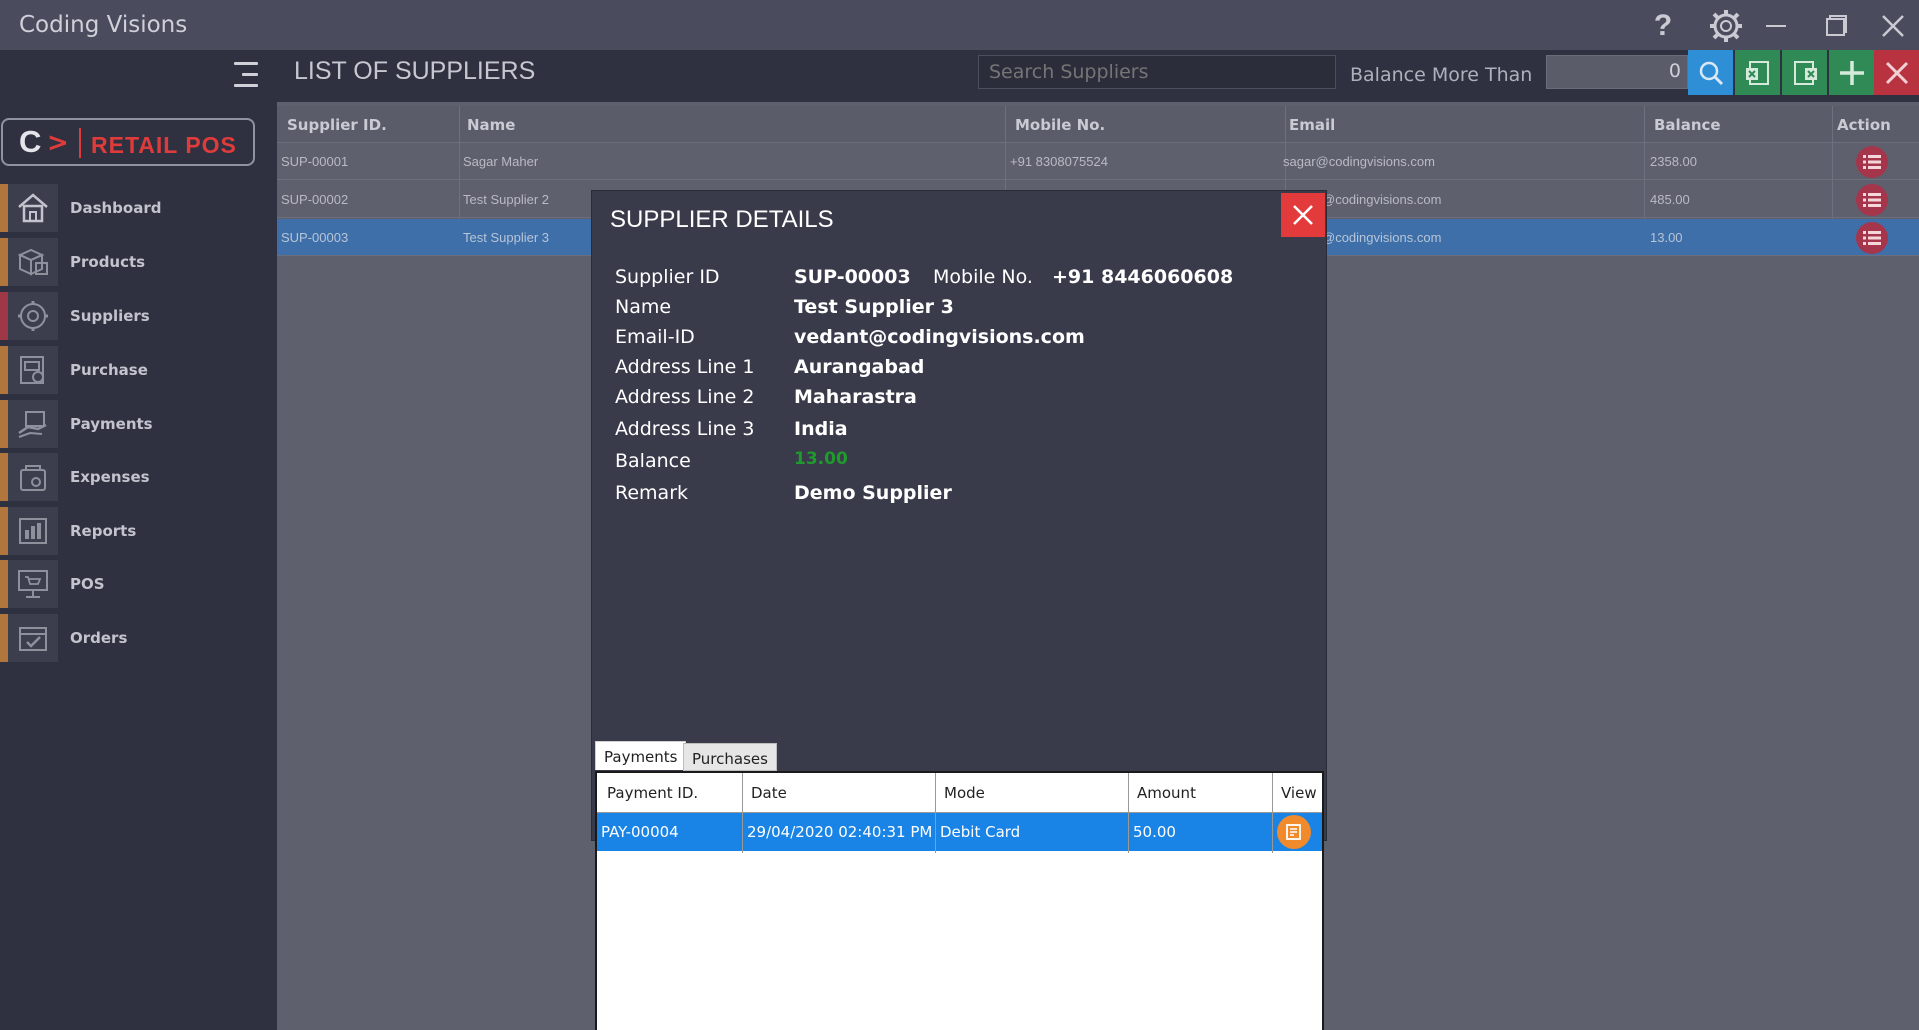 This screenshot has width=1919, height=1030. I want to click on value-email: vedant@codingvisions.com, so click(939, 337).